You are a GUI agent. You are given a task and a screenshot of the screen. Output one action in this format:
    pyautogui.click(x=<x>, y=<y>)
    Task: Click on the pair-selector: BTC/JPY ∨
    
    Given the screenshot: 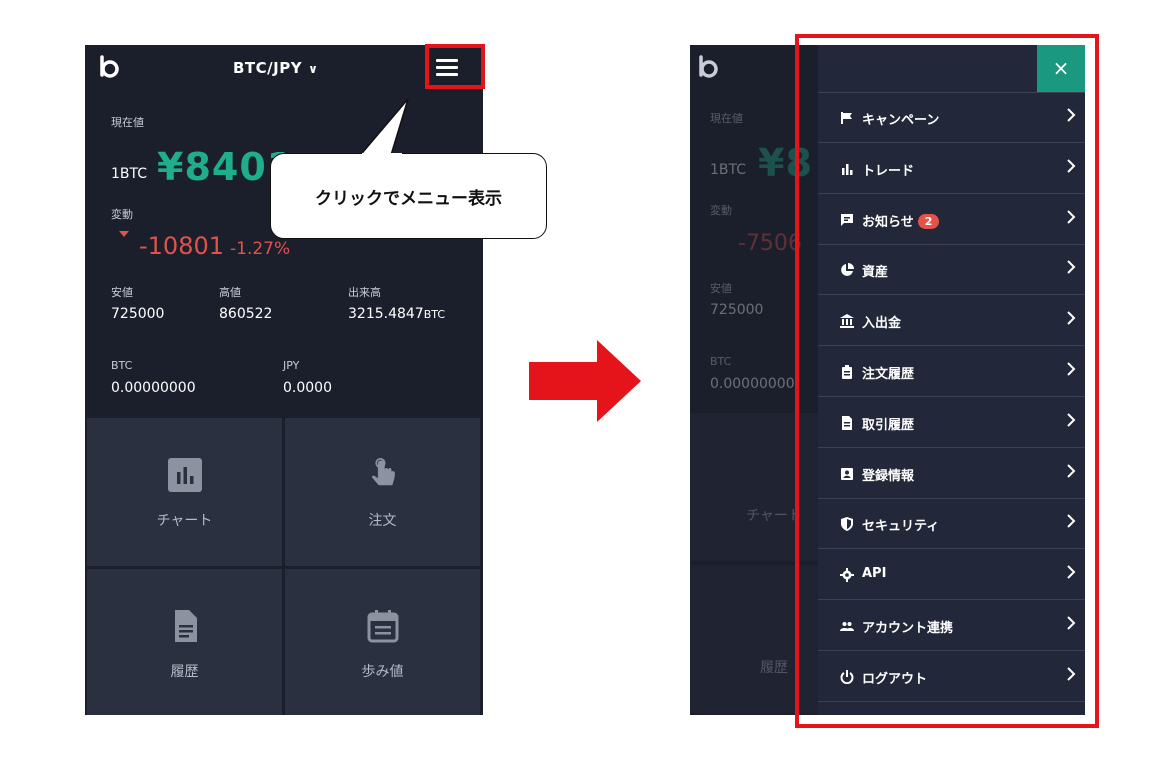 What is the action you would take?
    pyautogui.click(x=275, y=68)
    